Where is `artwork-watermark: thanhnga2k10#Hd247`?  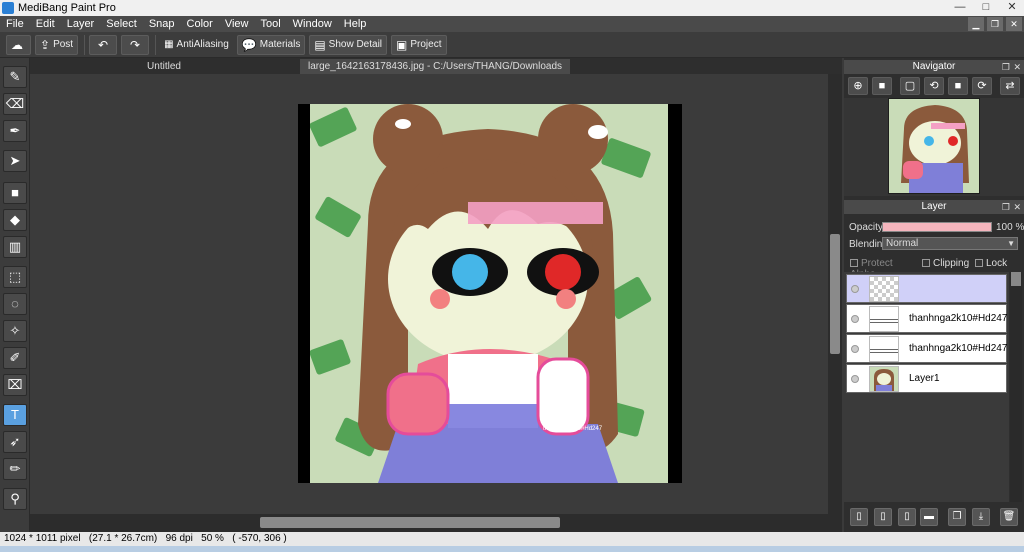 artwork-watermark: thanhnga2k10#Hd247 is located at coordinates (573, 429).